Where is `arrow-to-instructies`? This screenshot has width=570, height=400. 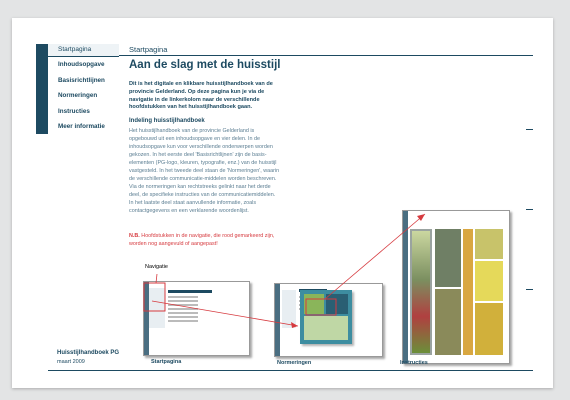 arrow-to-instructies is located at coordinates (375, 256).